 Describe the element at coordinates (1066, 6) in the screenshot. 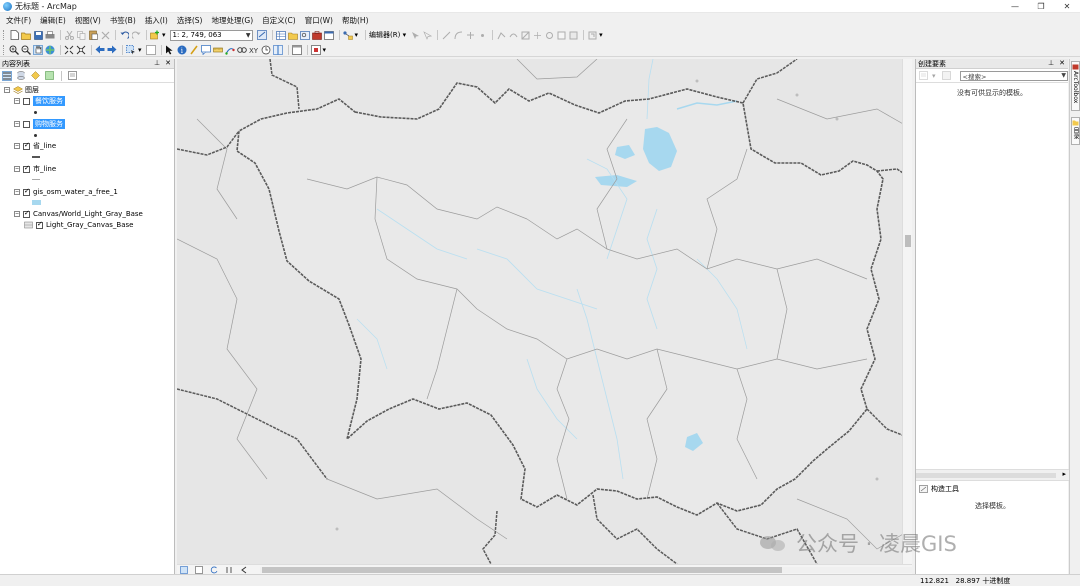

I see `close-button: ✕` at that location.